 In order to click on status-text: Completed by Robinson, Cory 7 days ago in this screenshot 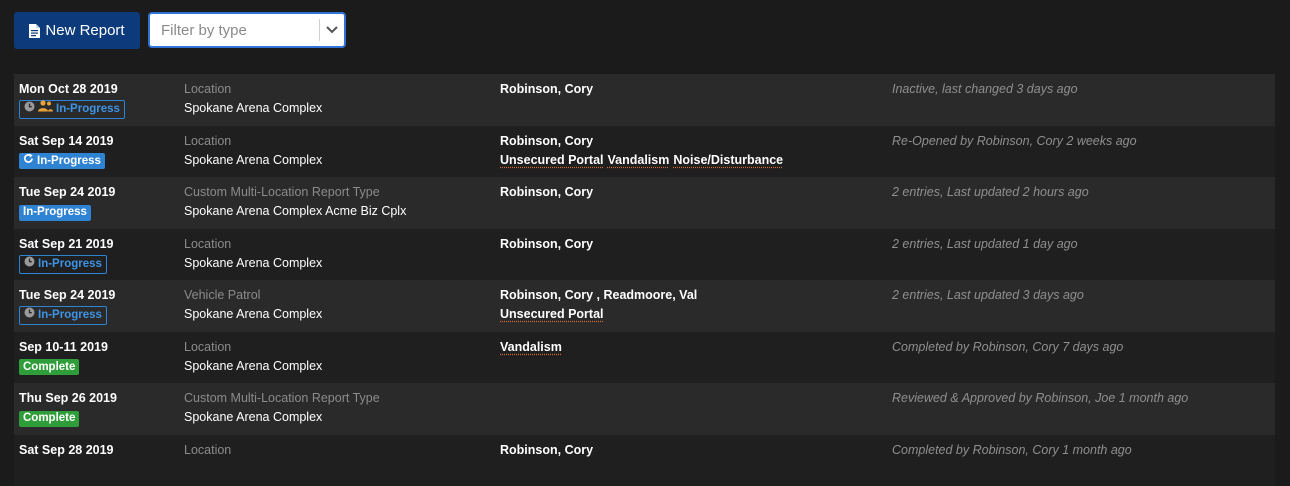, I will do `click(1007, 347)`.